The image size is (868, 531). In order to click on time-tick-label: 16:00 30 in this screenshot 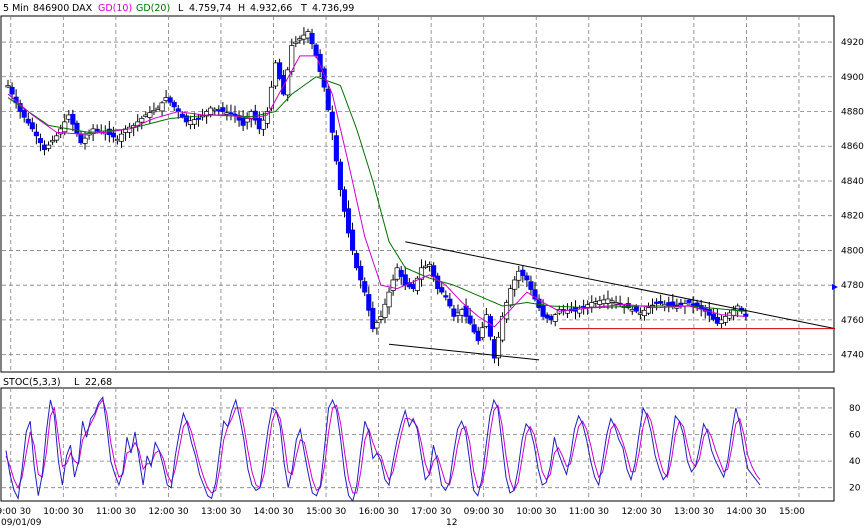, I will do `click(379, 512)`.